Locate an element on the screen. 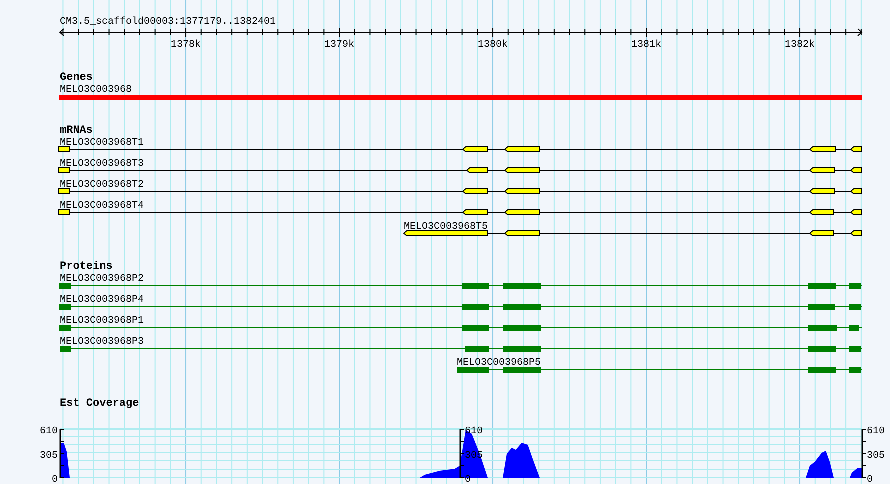 This screenshot has width=890, height=484. feature-label: MELO3C003968P4 is located at coordinates (102, 300).